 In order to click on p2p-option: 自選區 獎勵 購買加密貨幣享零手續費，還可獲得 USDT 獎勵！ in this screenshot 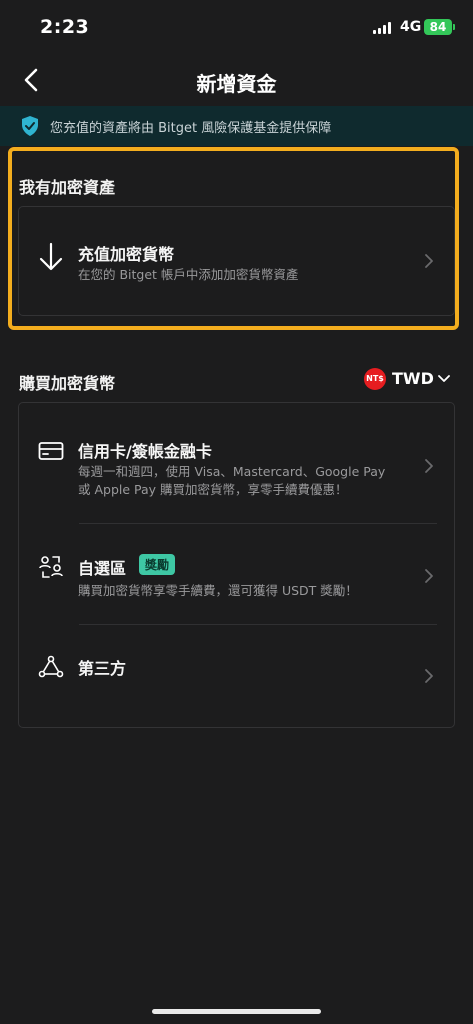, I will do `click(236, 574)`.